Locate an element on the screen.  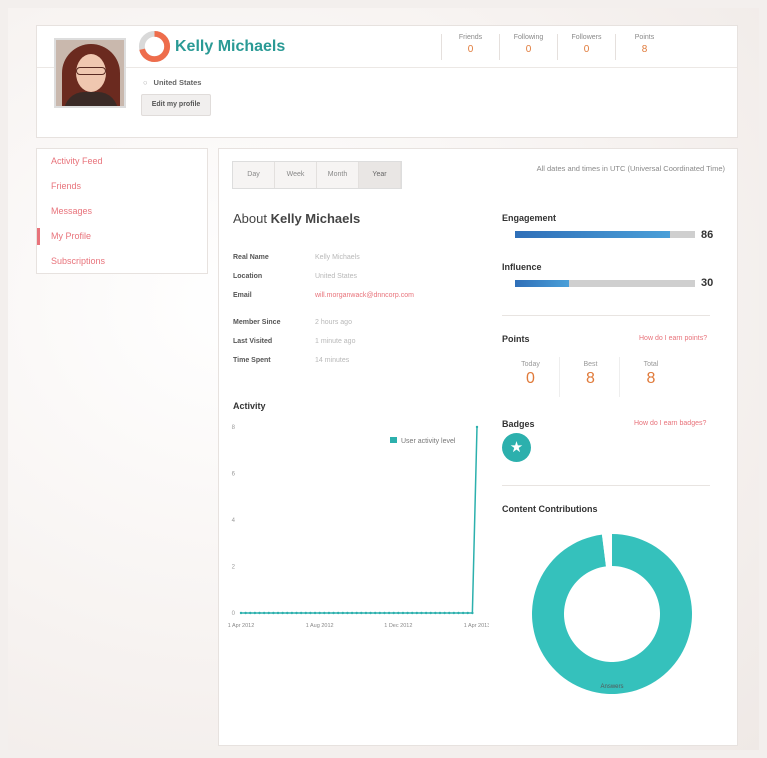
points-box-value: 0 is located at coordinates (530, 378).